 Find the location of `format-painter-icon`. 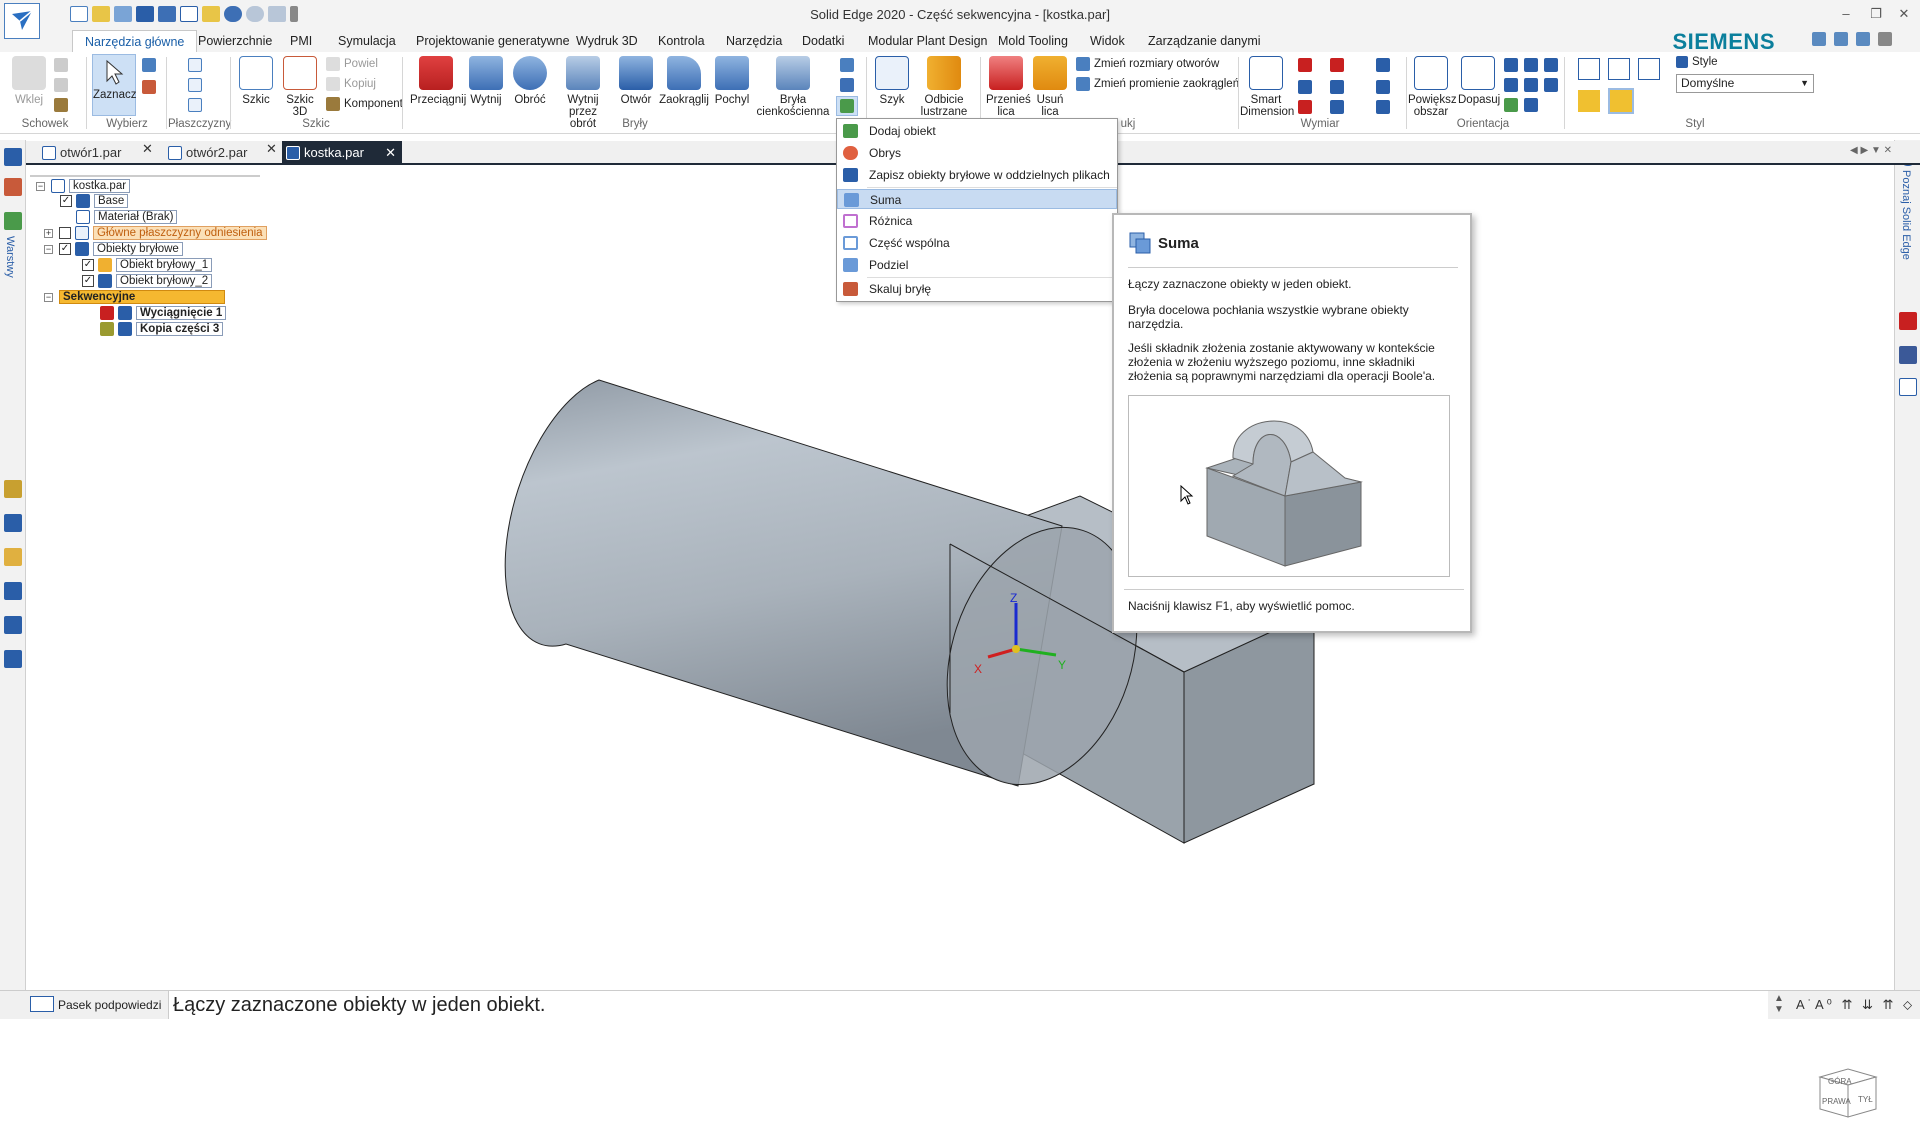

format-painter-icon is located at coordinates (61, 105).